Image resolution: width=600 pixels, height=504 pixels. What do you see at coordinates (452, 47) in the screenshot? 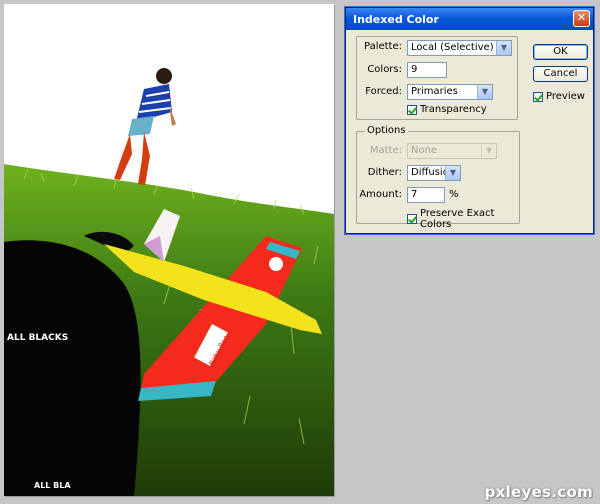
I see `palette-value: Local (Selective)` at bounding box center [452, 47].